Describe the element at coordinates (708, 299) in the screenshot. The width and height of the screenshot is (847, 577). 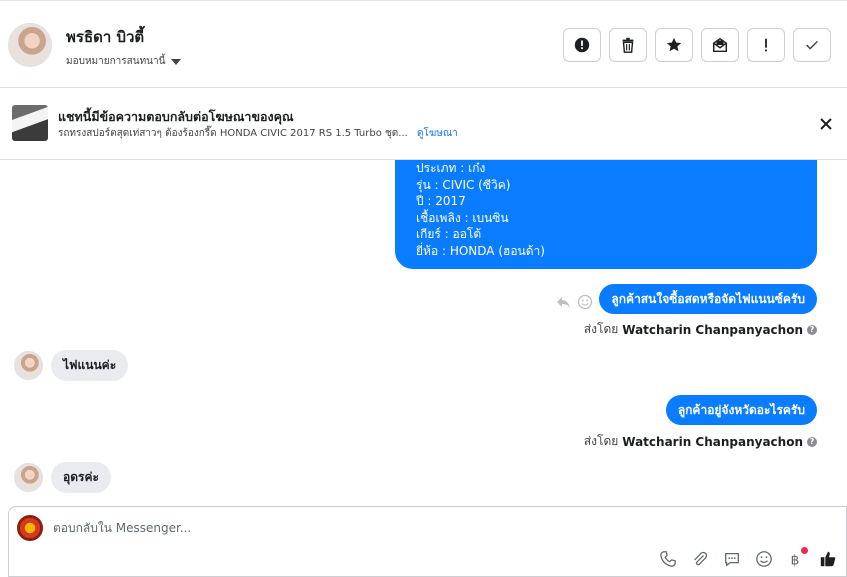
I see `outgoing-message: ลูกค้าสนใจซื้อสดหรือจัดไฟแนนซ์ครับ` at that location.